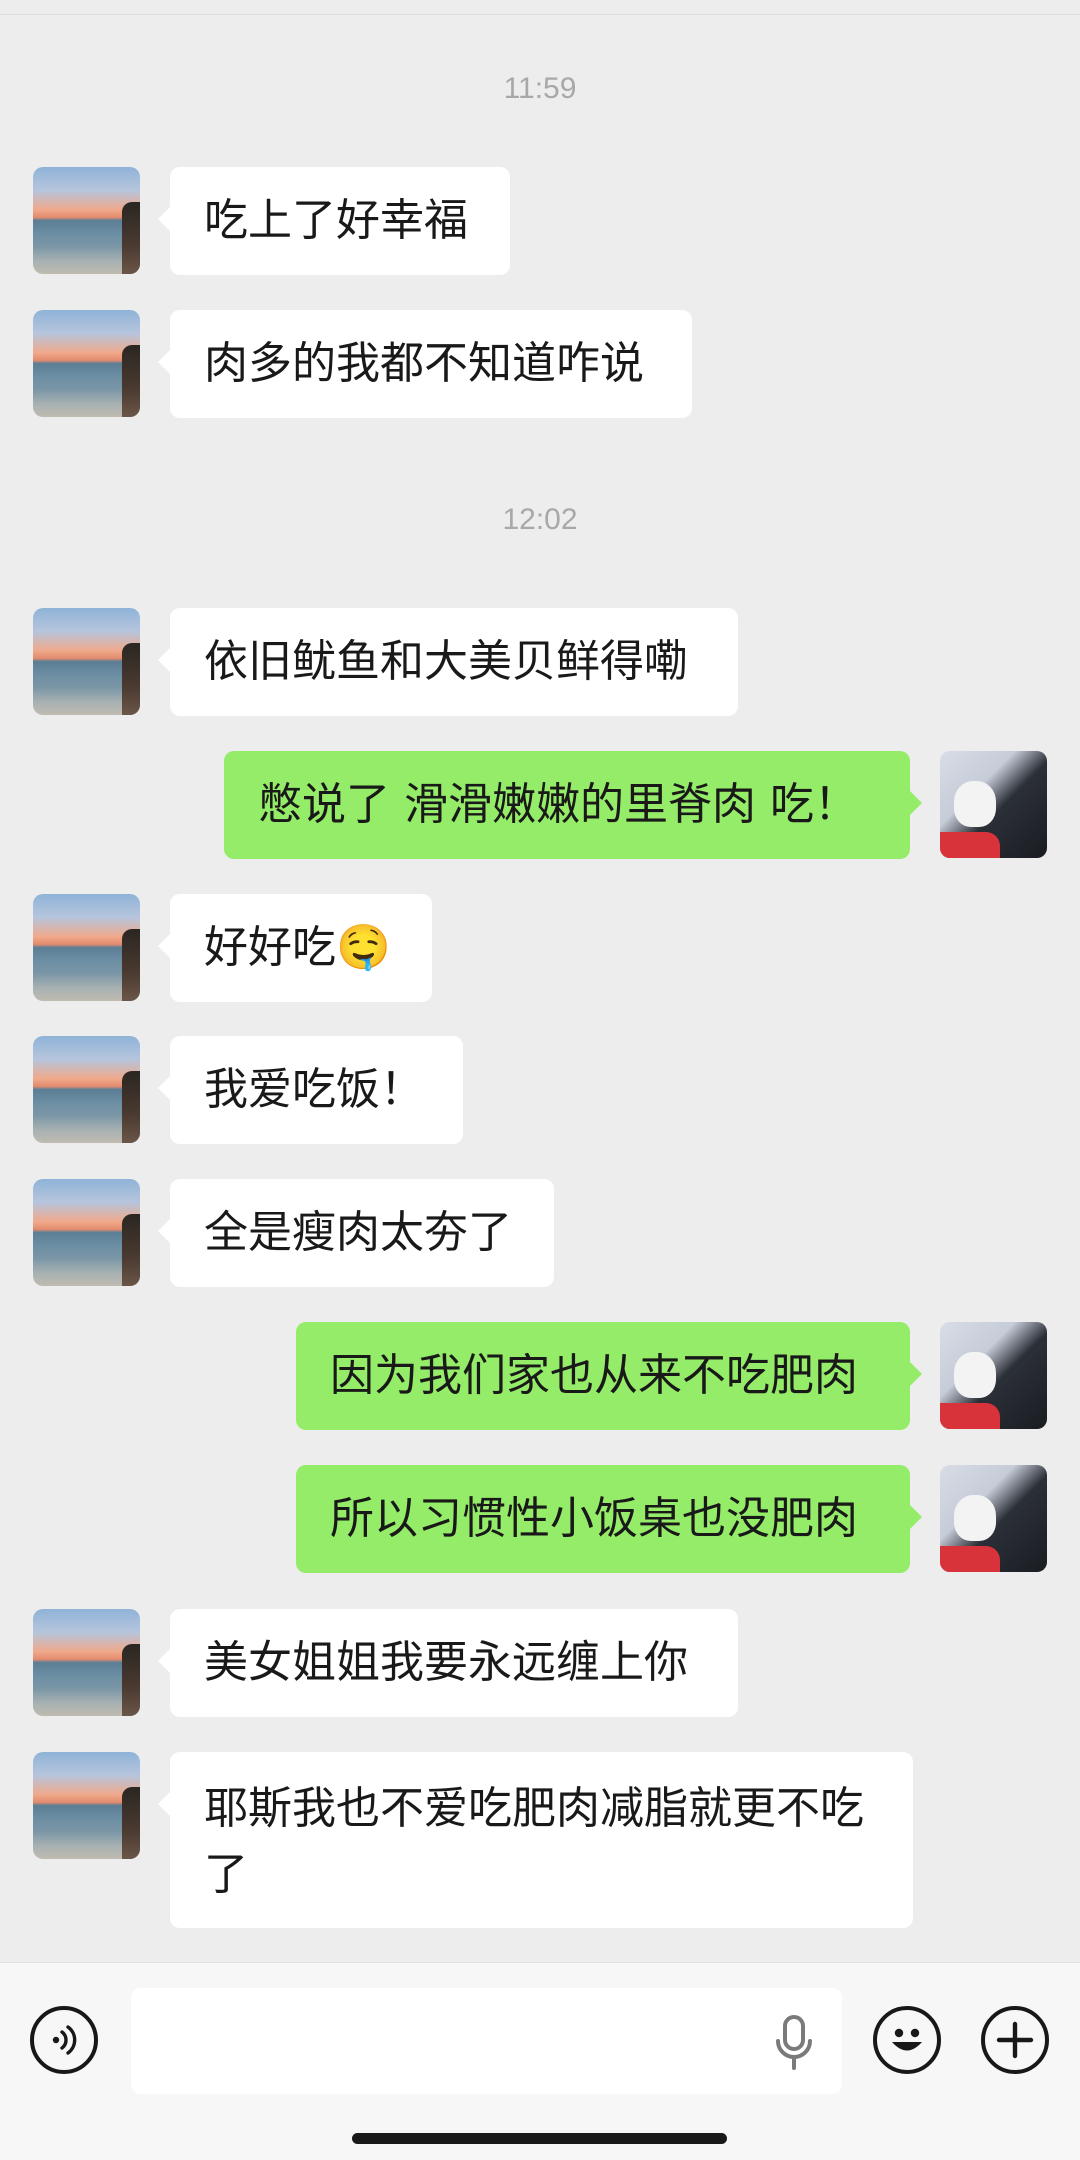  I want to click on outgoing-message: 憋说了 滑滑嫩嫩的里脊肉 吃！, so click(573, 805).